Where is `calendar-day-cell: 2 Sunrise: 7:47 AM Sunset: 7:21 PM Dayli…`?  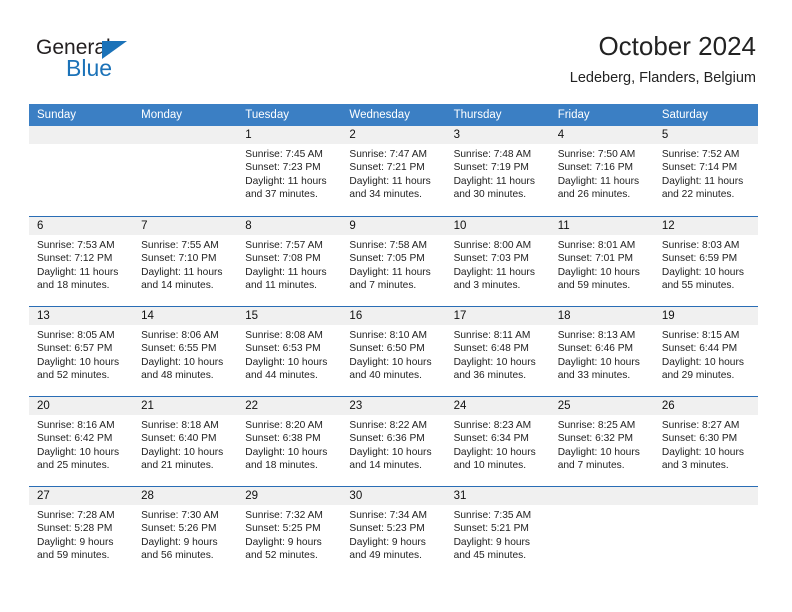 calendar-day-cell: 2 Sunrise: 7:47 AM Sunset: 7:21 PM Dayli… is located at coordinates (393, 171).